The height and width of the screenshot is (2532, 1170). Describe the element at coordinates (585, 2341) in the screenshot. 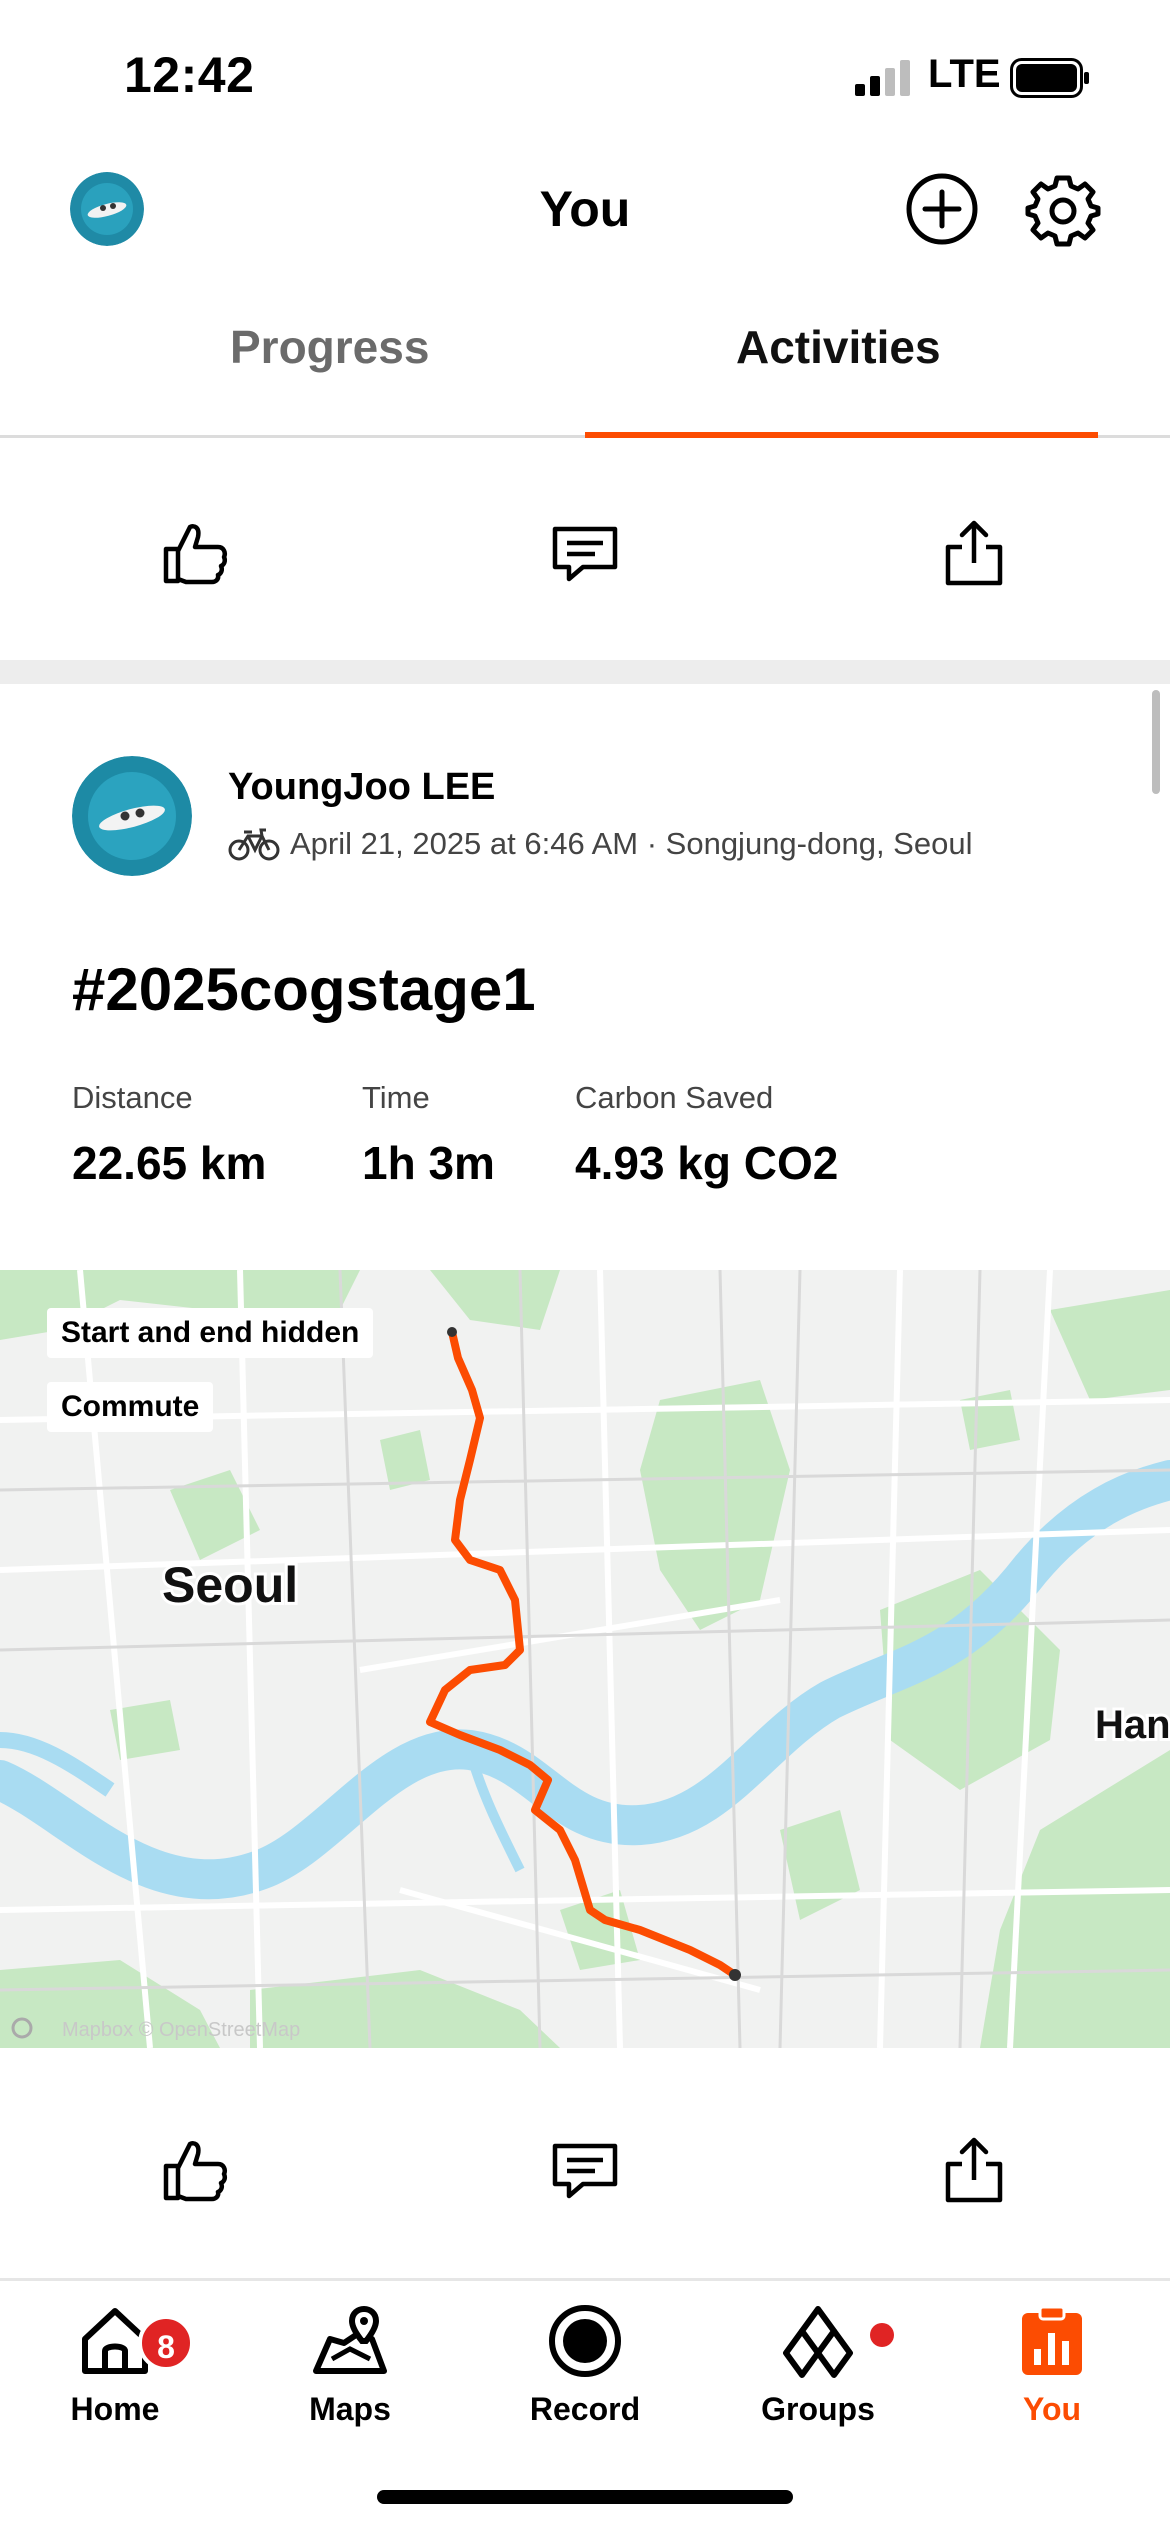

I see `record-icon` at that location.